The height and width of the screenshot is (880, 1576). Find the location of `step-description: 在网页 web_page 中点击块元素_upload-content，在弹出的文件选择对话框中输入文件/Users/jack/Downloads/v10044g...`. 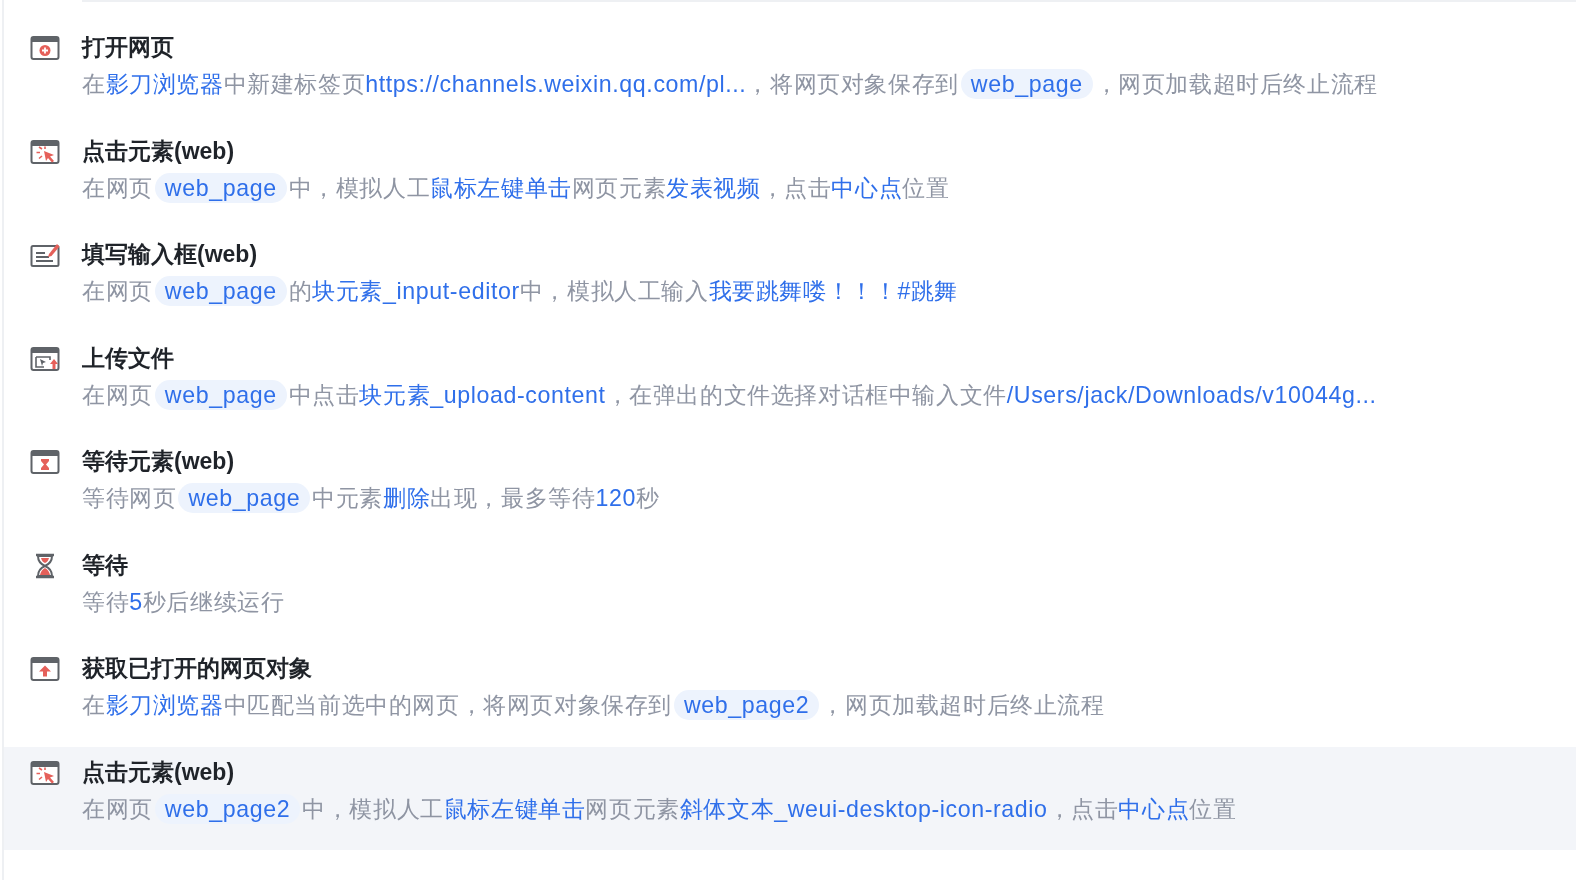

step-description: 在网页 web_page 中点击块元素_upload-content，在弹出的文件选择对话框中输入文件/Users/jack/Downloads/v10044g... is located at coordinates (729, 395).